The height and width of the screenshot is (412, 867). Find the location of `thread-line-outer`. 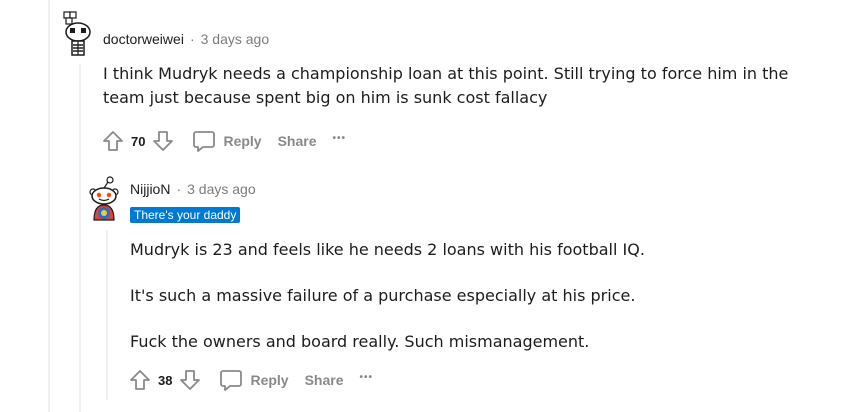

thread-line-outer is located at coordinates (49, 206).